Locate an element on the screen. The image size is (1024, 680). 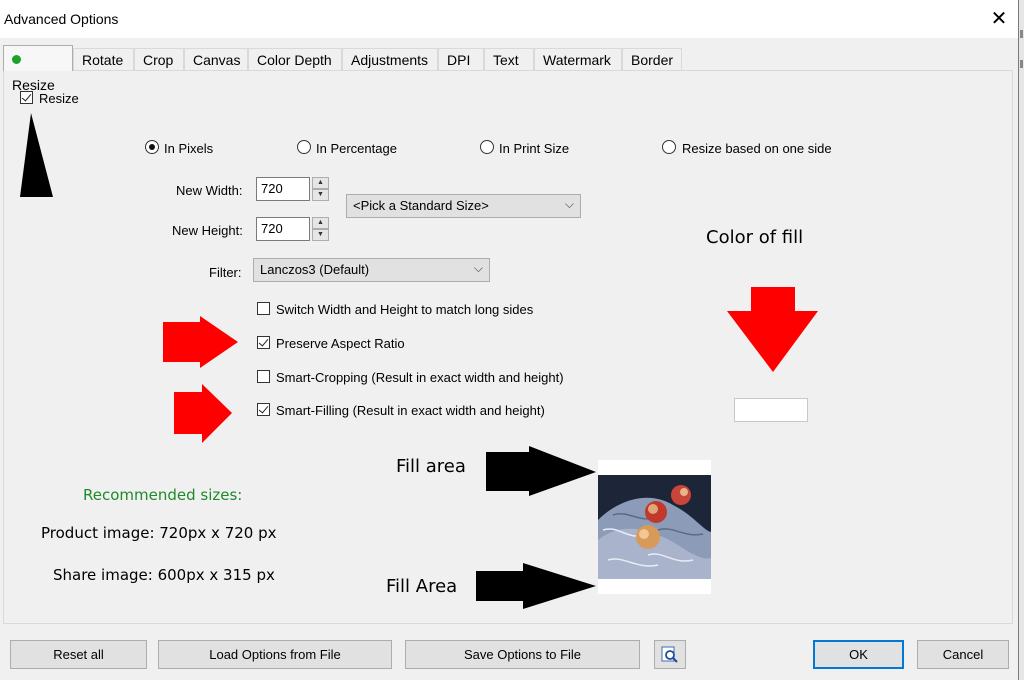
cancel-button: Cancel is located at coordinates (963, 654).